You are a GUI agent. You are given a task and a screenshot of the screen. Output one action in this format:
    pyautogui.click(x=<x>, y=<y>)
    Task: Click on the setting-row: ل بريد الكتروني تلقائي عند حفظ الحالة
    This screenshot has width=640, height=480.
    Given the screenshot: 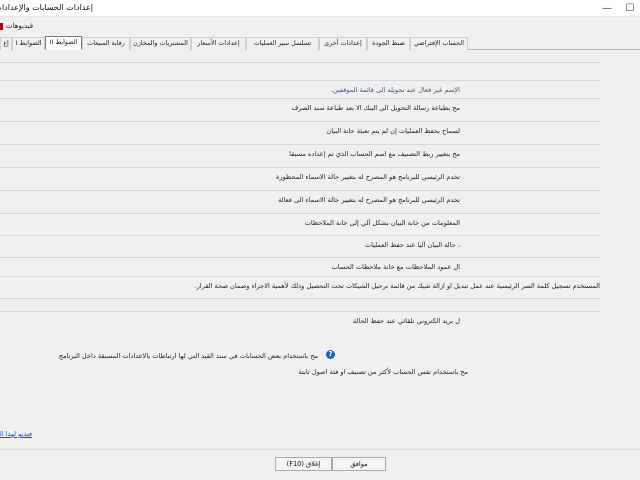 What is the action you would take?
    pyautogui.click(x=300, y=320)
    